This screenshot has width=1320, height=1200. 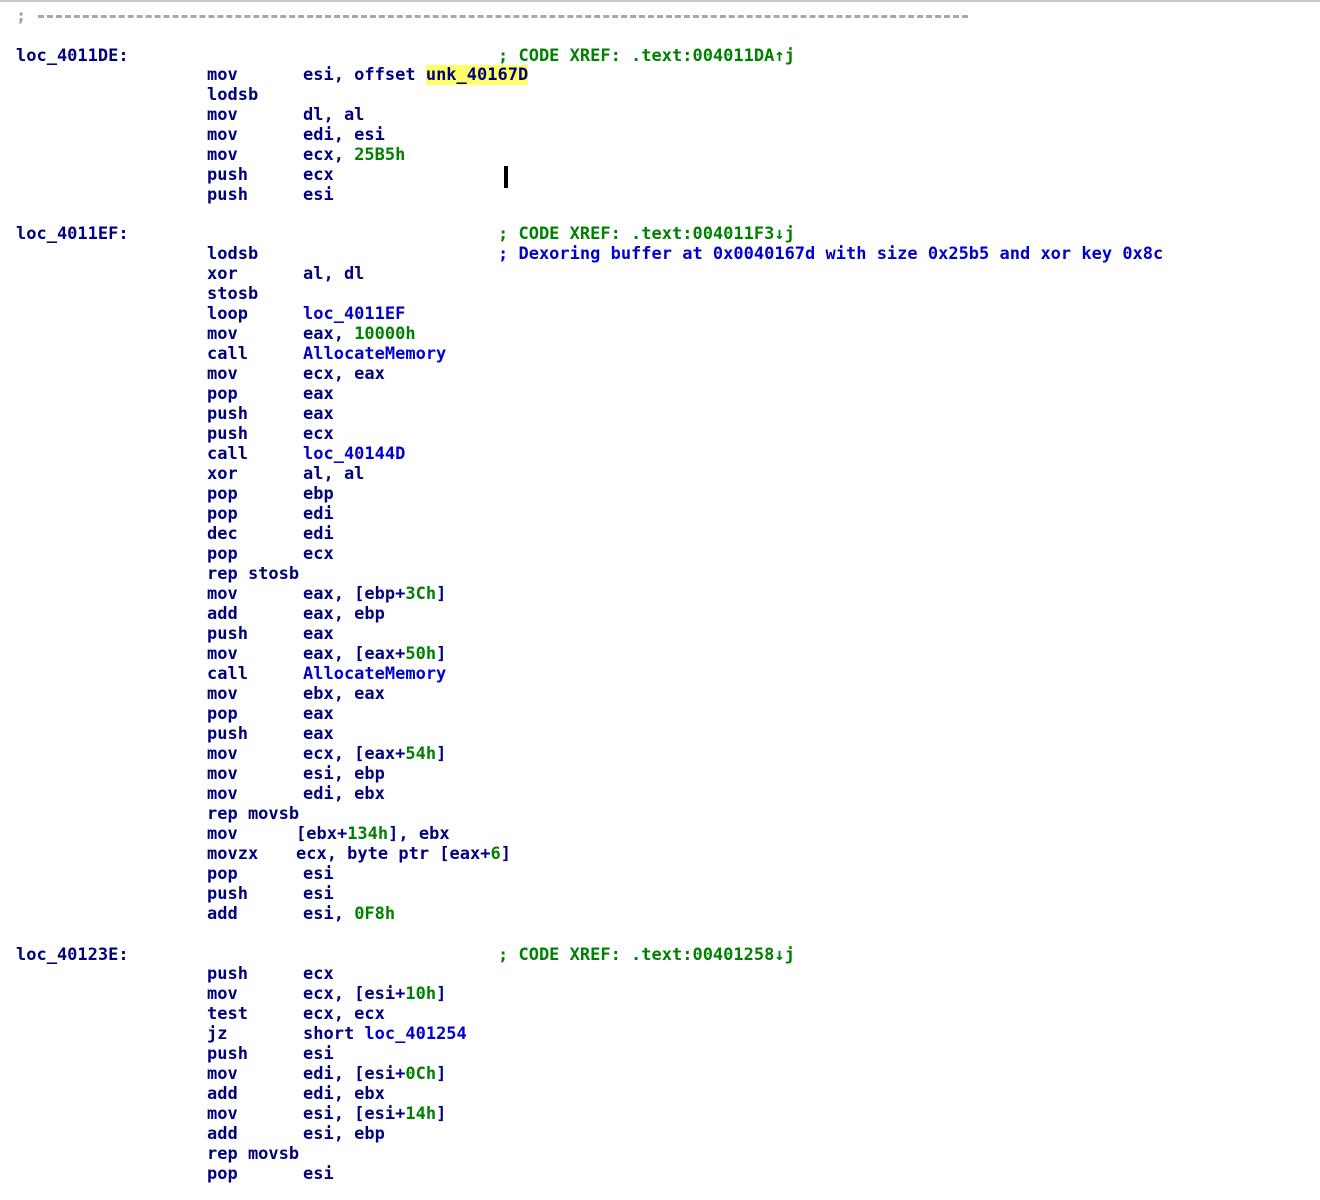 I want to click on instruction-line: xor al, al, so click(x=660, y=474).